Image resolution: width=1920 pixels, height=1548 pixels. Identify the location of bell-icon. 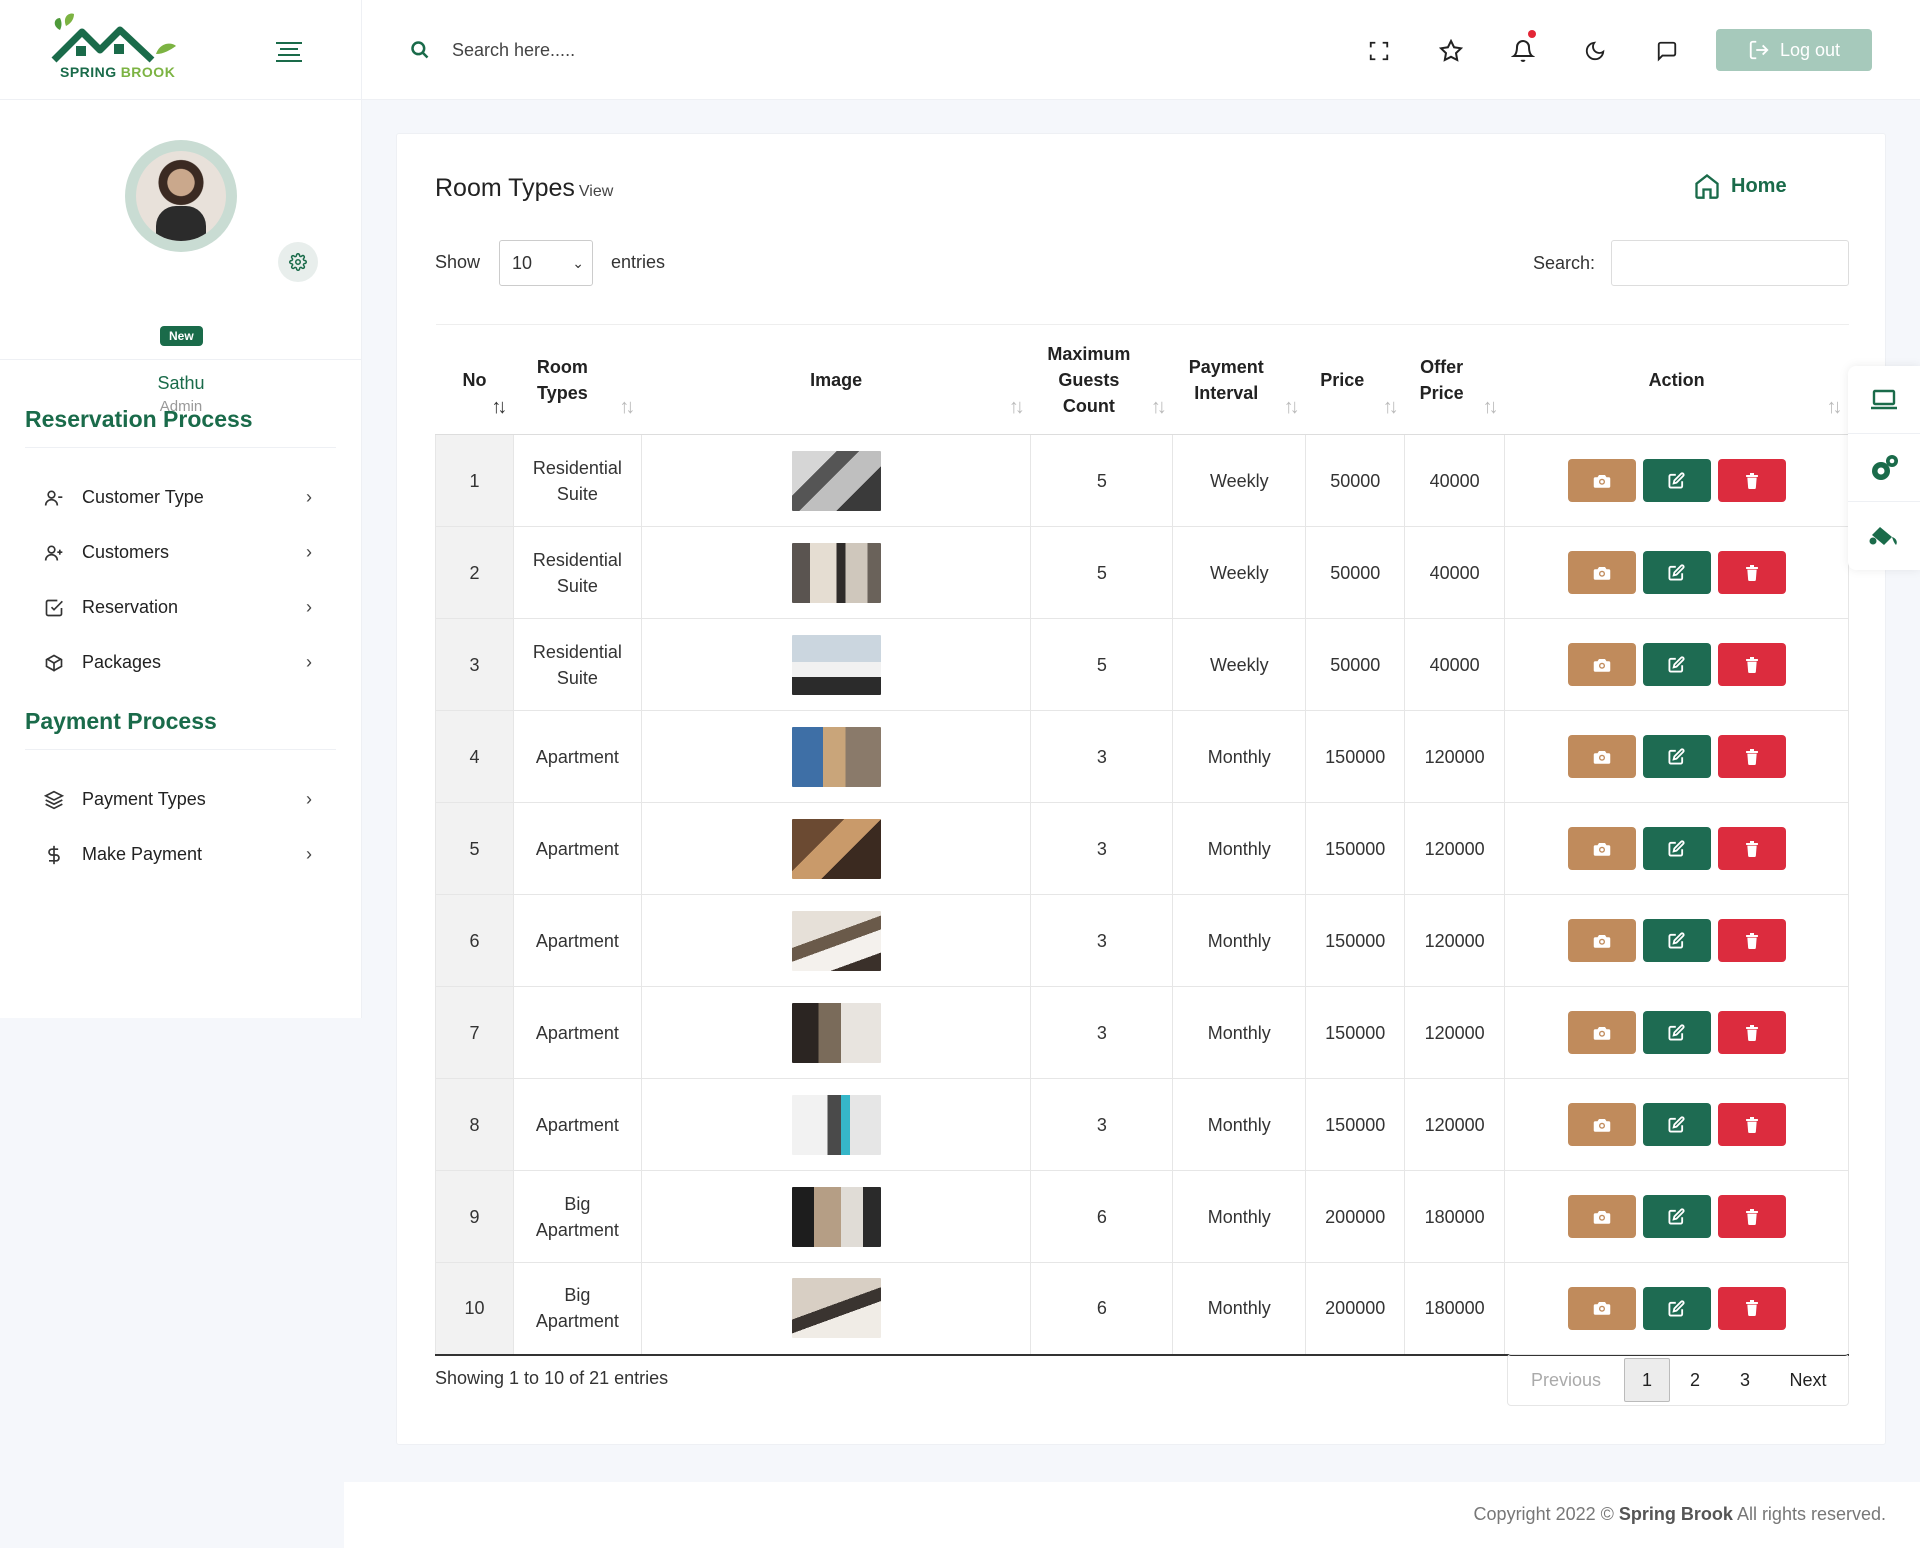
(1523, 47).